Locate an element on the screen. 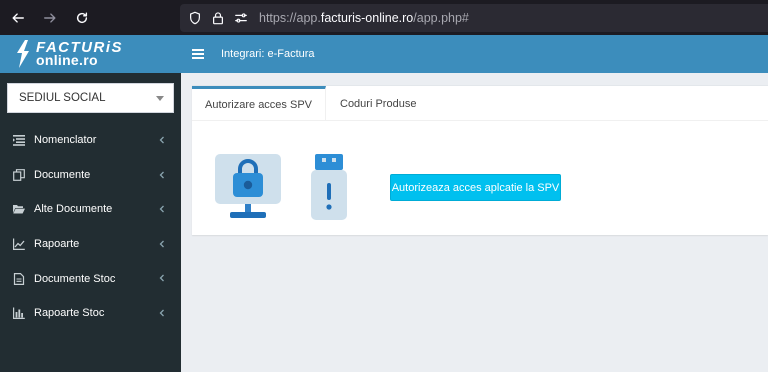 The image size is (768, 372). line-chart-icon is located at coordinates (19, 244).